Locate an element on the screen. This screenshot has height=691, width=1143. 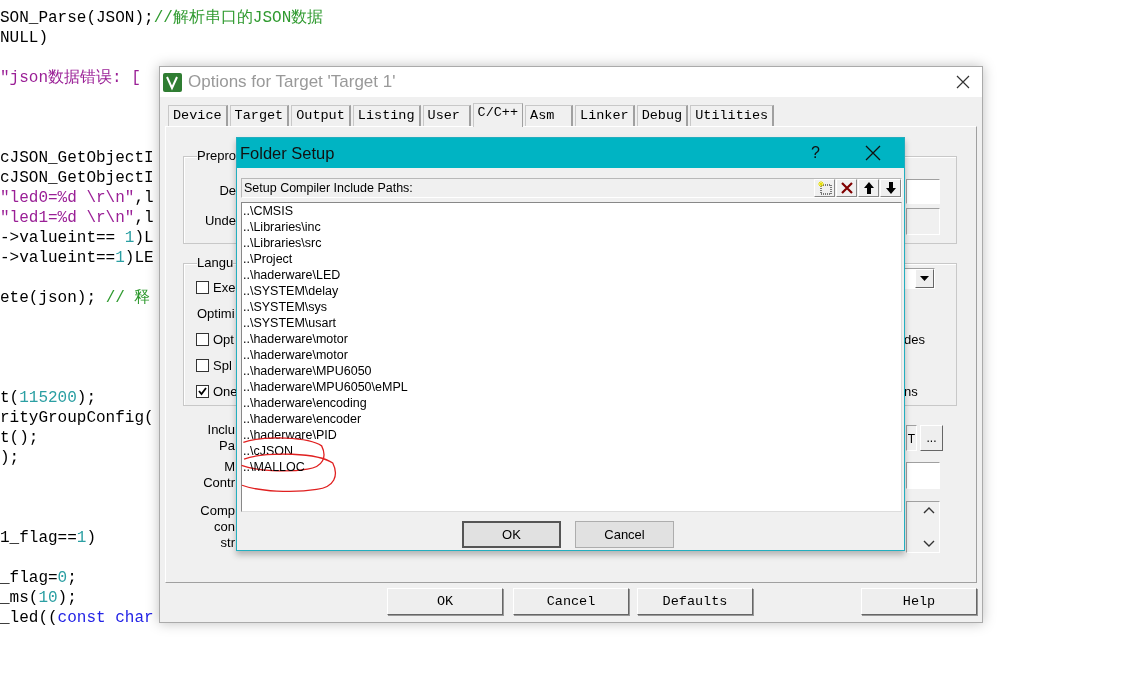
help-button: ? is located at coordinates (815, 153).